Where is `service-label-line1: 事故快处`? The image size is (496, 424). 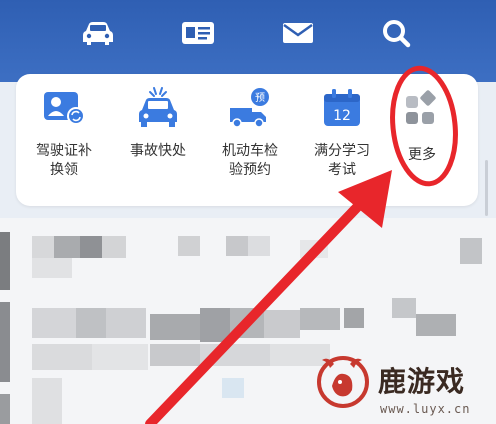 service-label-line1: 事故快处 is located at coordinates (158, 151).